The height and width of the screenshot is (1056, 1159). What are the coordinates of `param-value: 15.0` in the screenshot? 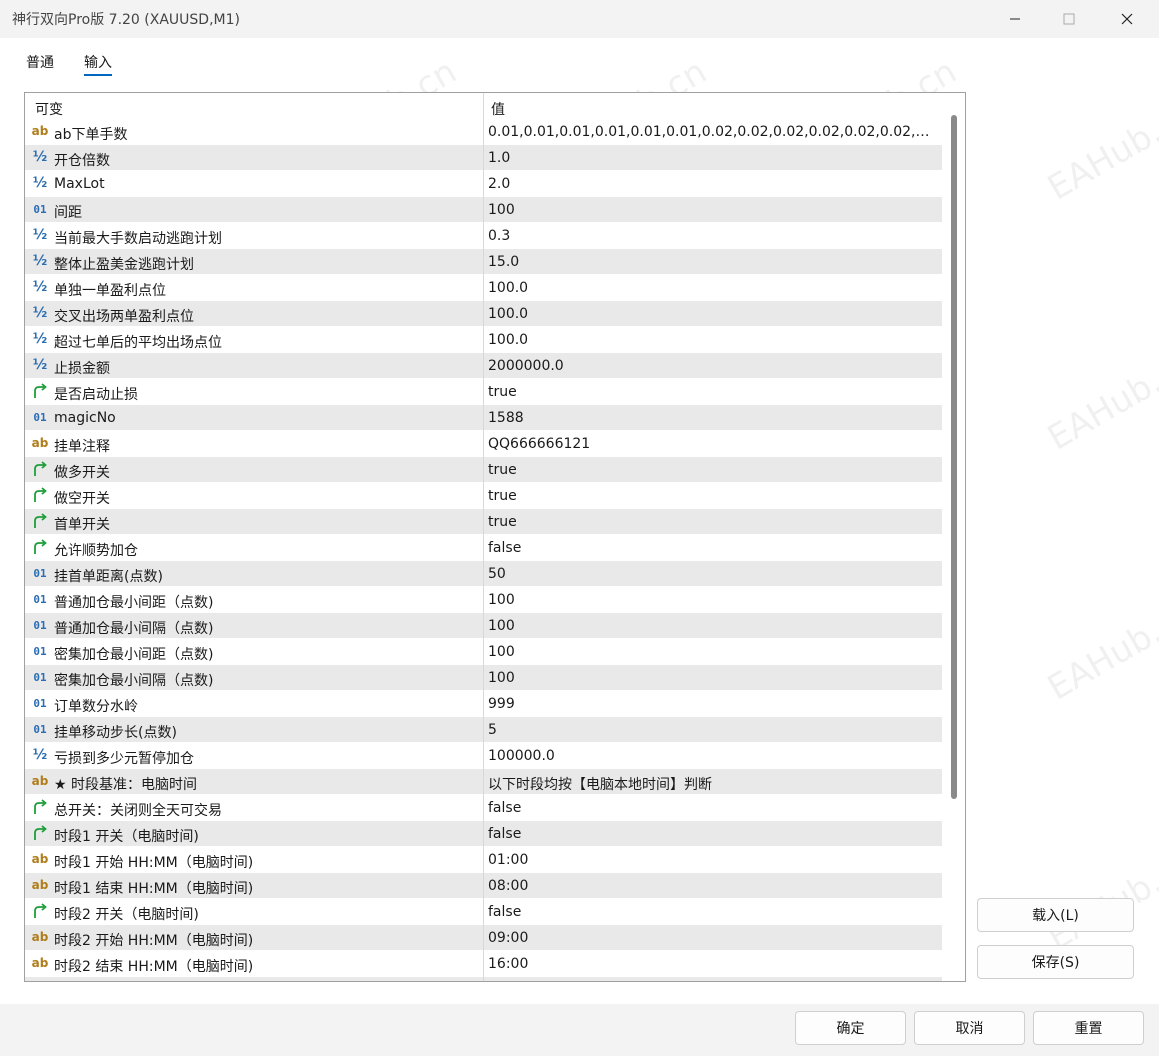 It's located at (713, 262).